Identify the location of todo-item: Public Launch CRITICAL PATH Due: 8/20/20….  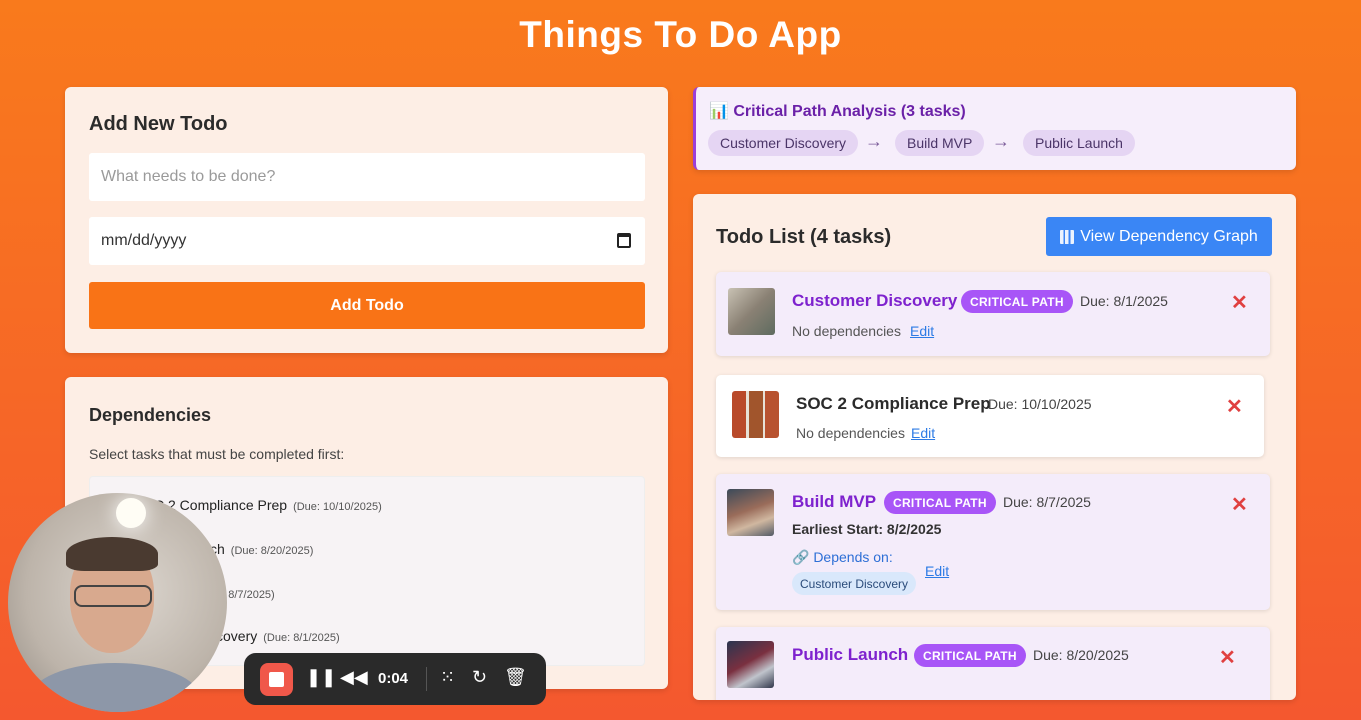
(993, 663).